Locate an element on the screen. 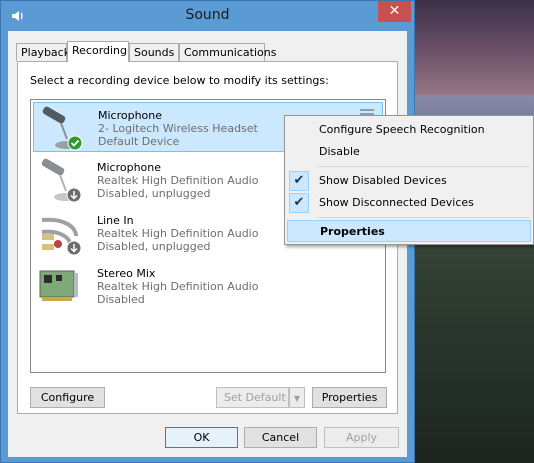 The width and height of the screenshot is (534, 463). configure-button: Configure is located at coordinates (67, 397).